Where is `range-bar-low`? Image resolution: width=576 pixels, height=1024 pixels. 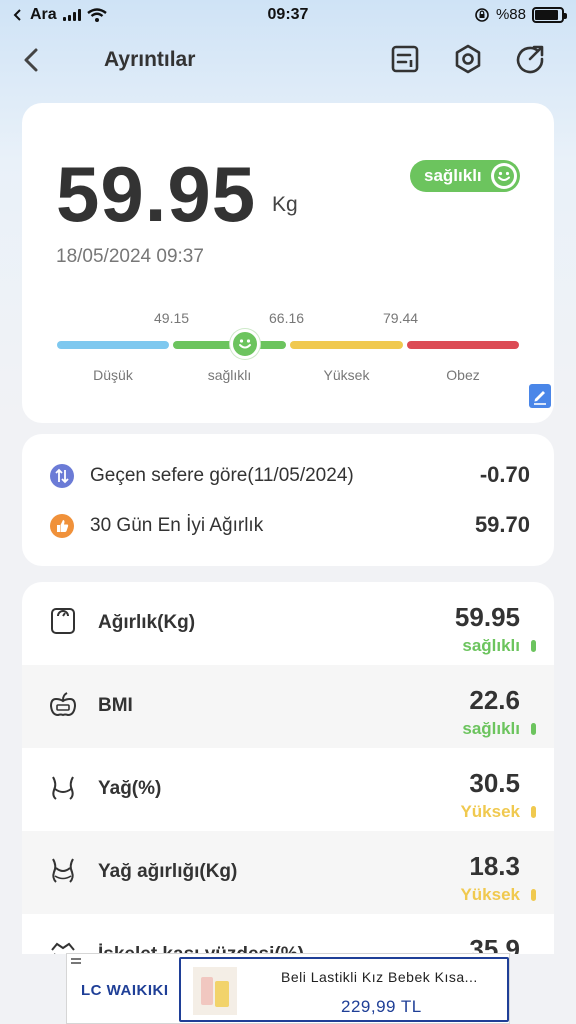
range-bar-low is located at coordinates (113, 345).